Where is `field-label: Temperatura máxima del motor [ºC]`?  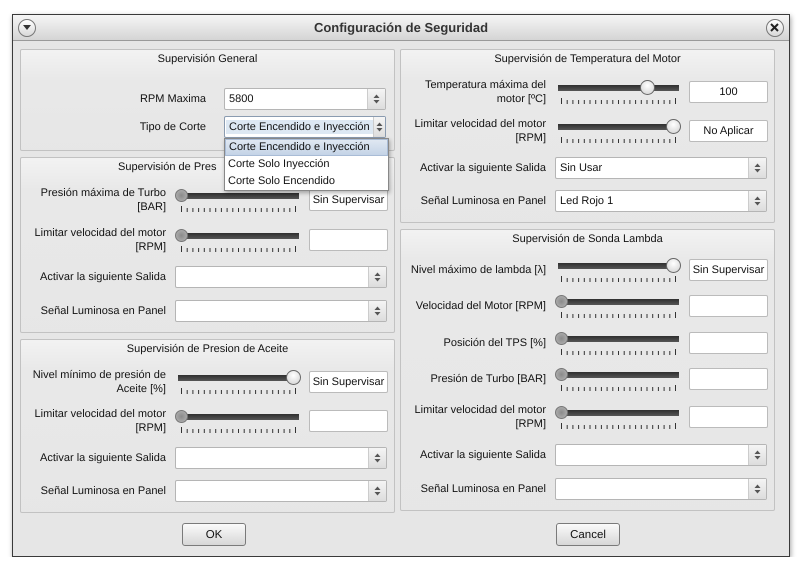 field-label: Temperatura máxima del motor [ºC] is located at coordinates (485, 92).